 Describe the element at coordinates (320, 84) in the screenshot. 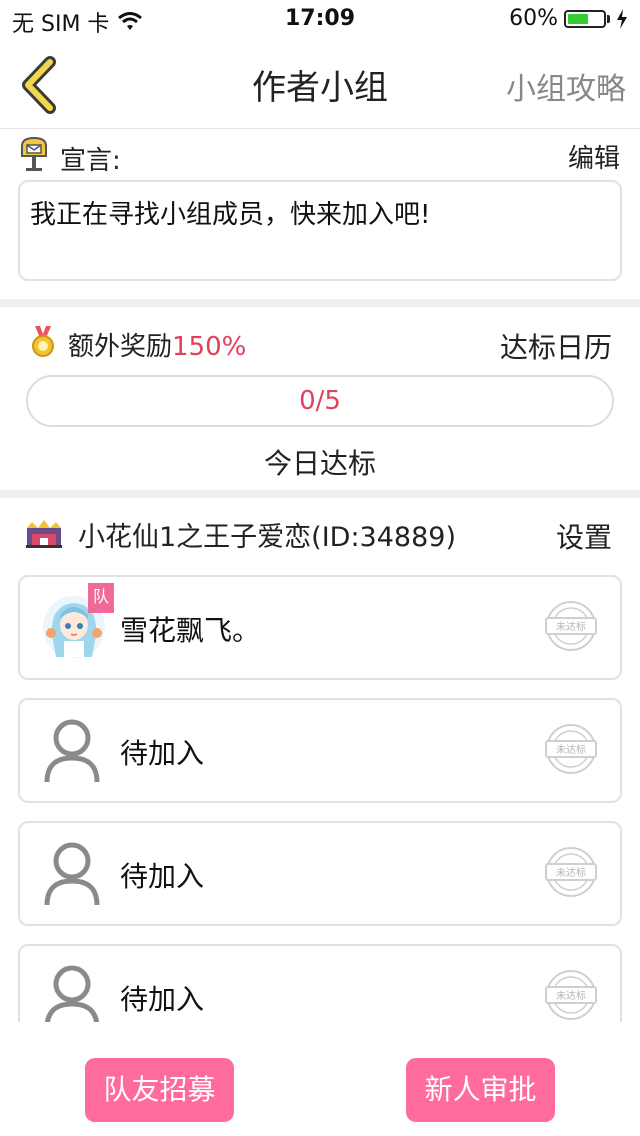

I see `nav-bar: 作者小组 小组攻略` at that location.